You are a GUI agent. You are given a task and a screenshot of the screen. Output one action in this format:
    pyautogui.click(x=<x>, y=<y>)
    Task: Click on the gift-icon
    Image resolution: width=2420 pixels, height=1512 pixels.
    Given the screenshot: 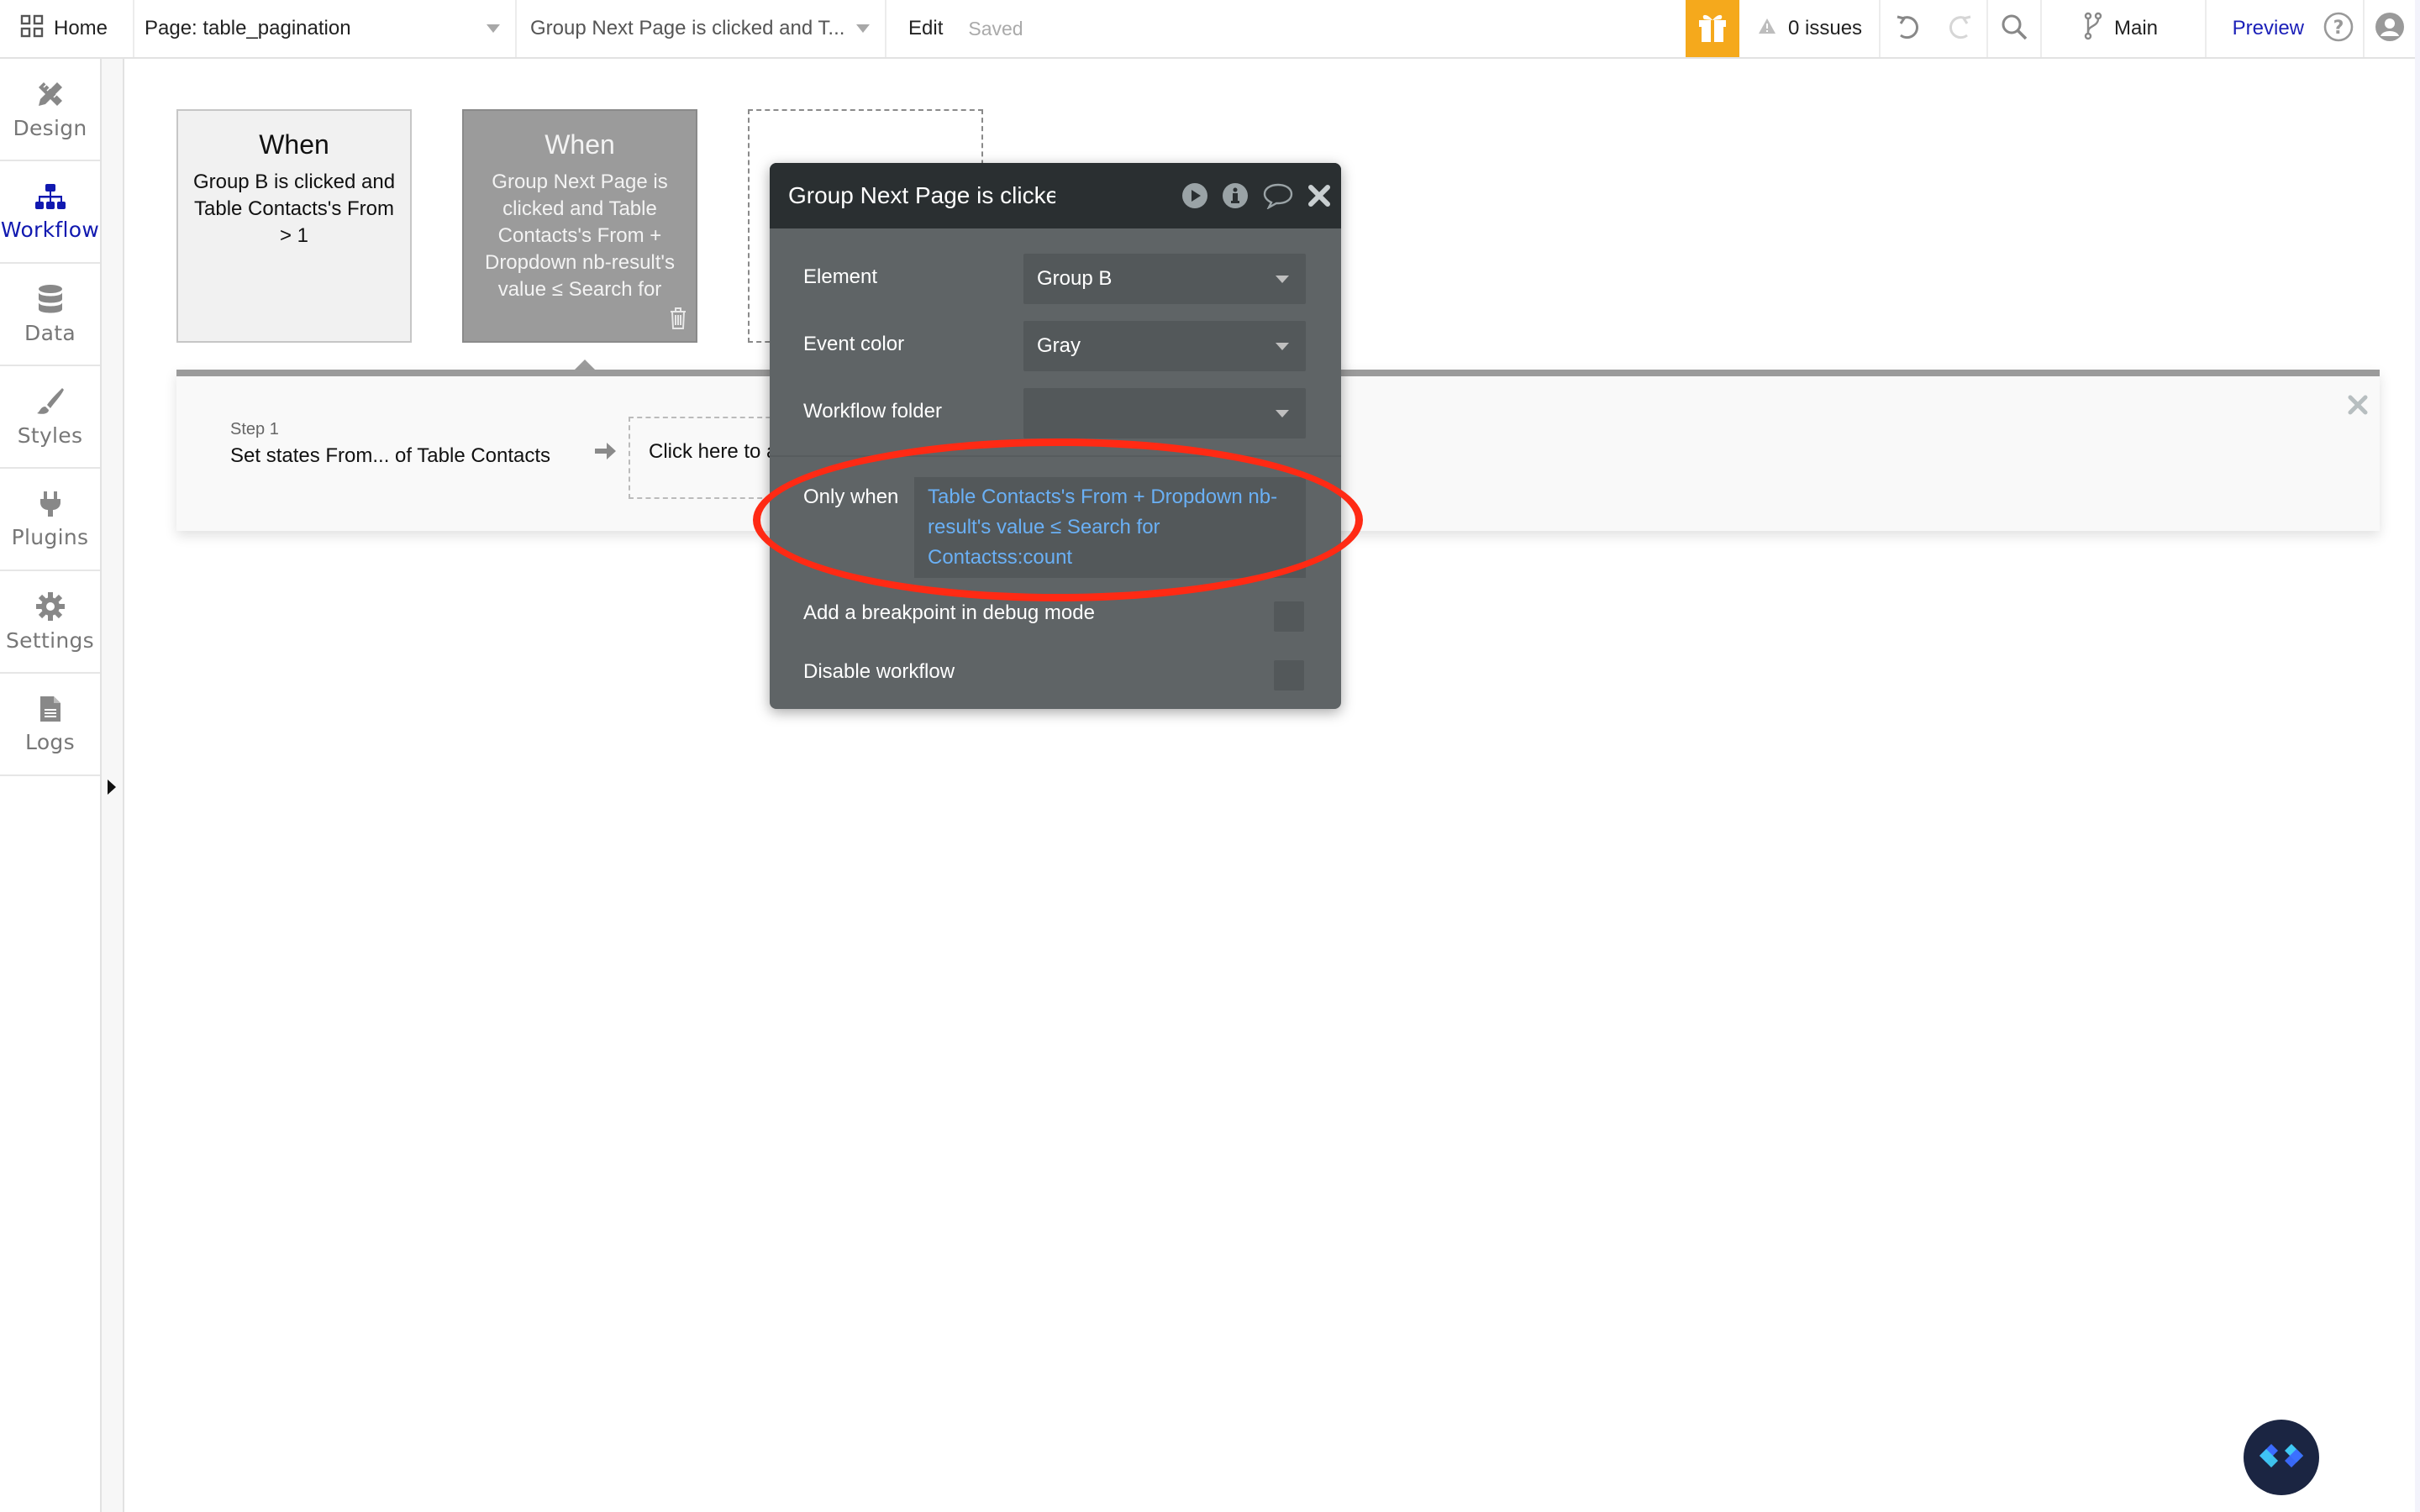 What is the action you would take?
    pyautogui.click(x=1712, y=29)
    